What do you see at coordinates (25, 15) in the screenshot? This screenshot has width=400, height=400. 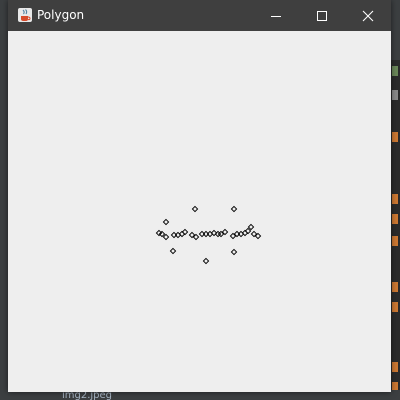 I see `java-cup-icon` at bounding box center [25, 15].